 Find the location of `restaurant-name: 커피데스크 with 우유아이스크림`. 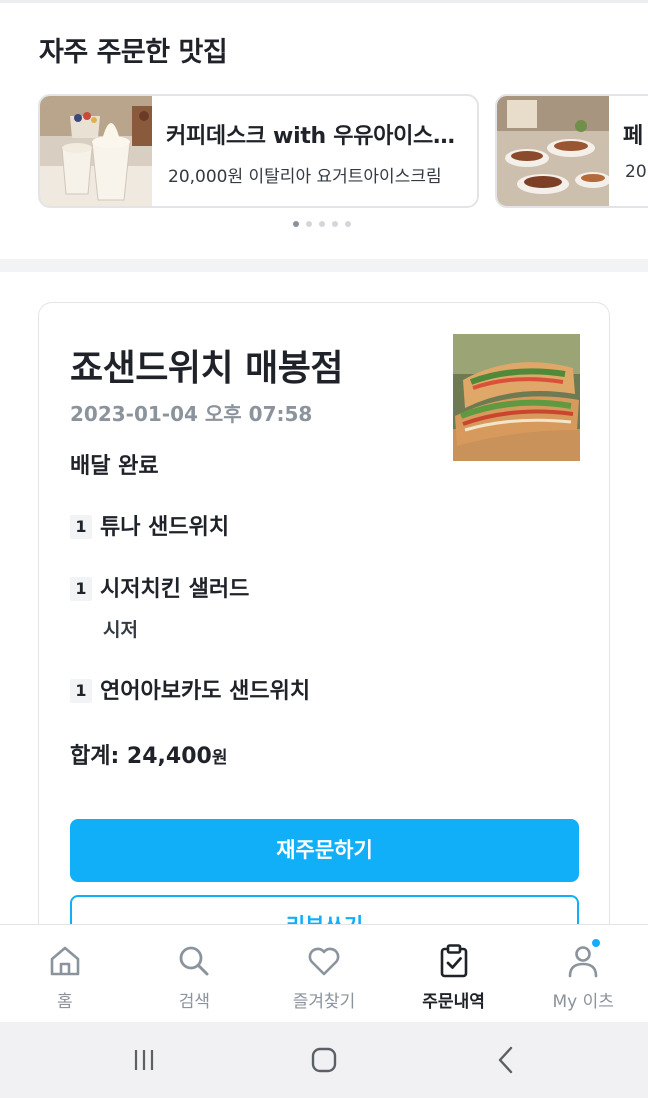

restaurant-name: 커피데스크 with 우유아이스크림 is located at coordinates (313, 136).